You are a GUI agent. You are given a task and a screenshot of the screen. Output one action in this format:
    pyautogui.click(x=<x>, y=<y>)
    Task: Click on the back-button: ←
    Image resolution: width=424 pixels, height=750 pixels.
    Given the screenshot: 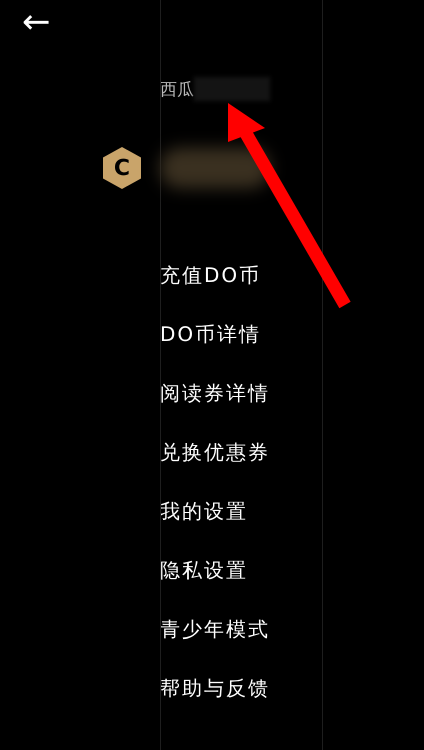 What is the action you would take?
    pyautogui.click(x=36, y=22)
    